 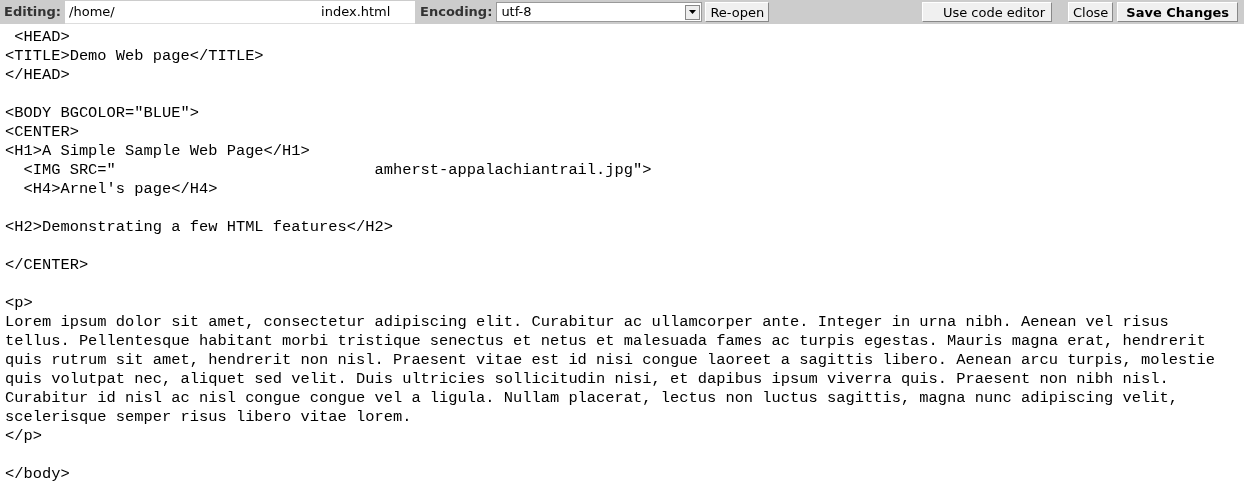 I want to click on editing-label: Editing:, so click(x=33, y=12).